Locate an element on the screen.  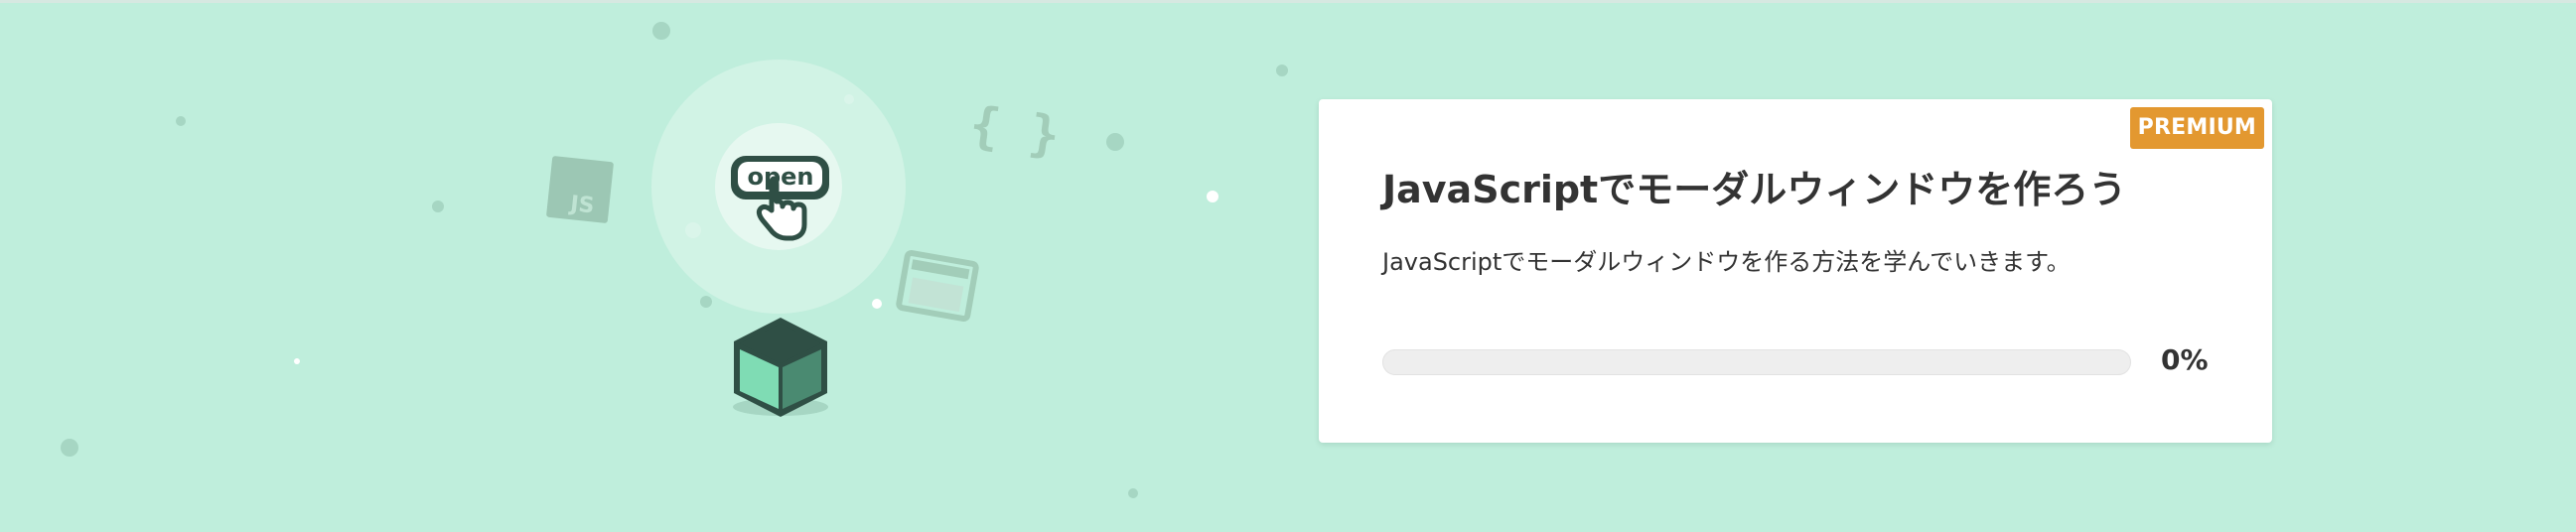
course-title: JavaScriptでモーダルウィンドウを作ろう is located at coordinates (1754, 186).